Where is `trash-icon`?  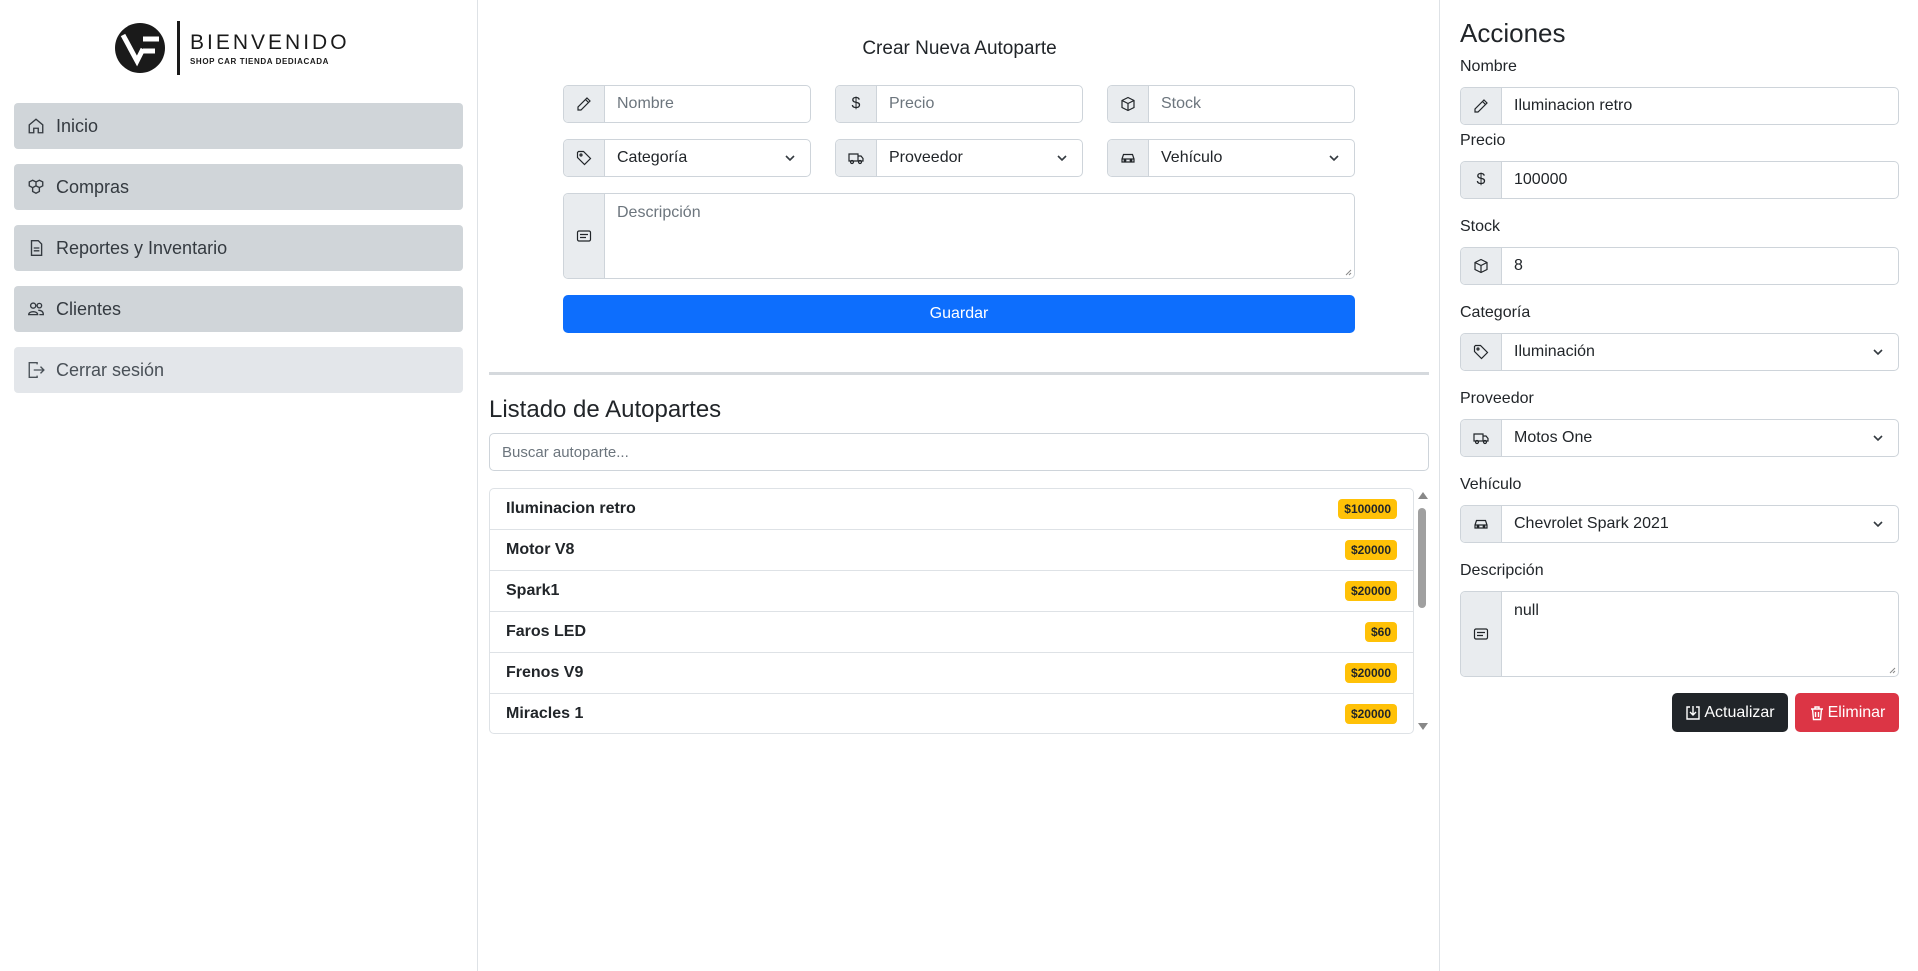 trash-icon is located at coordinates (1816, 712).